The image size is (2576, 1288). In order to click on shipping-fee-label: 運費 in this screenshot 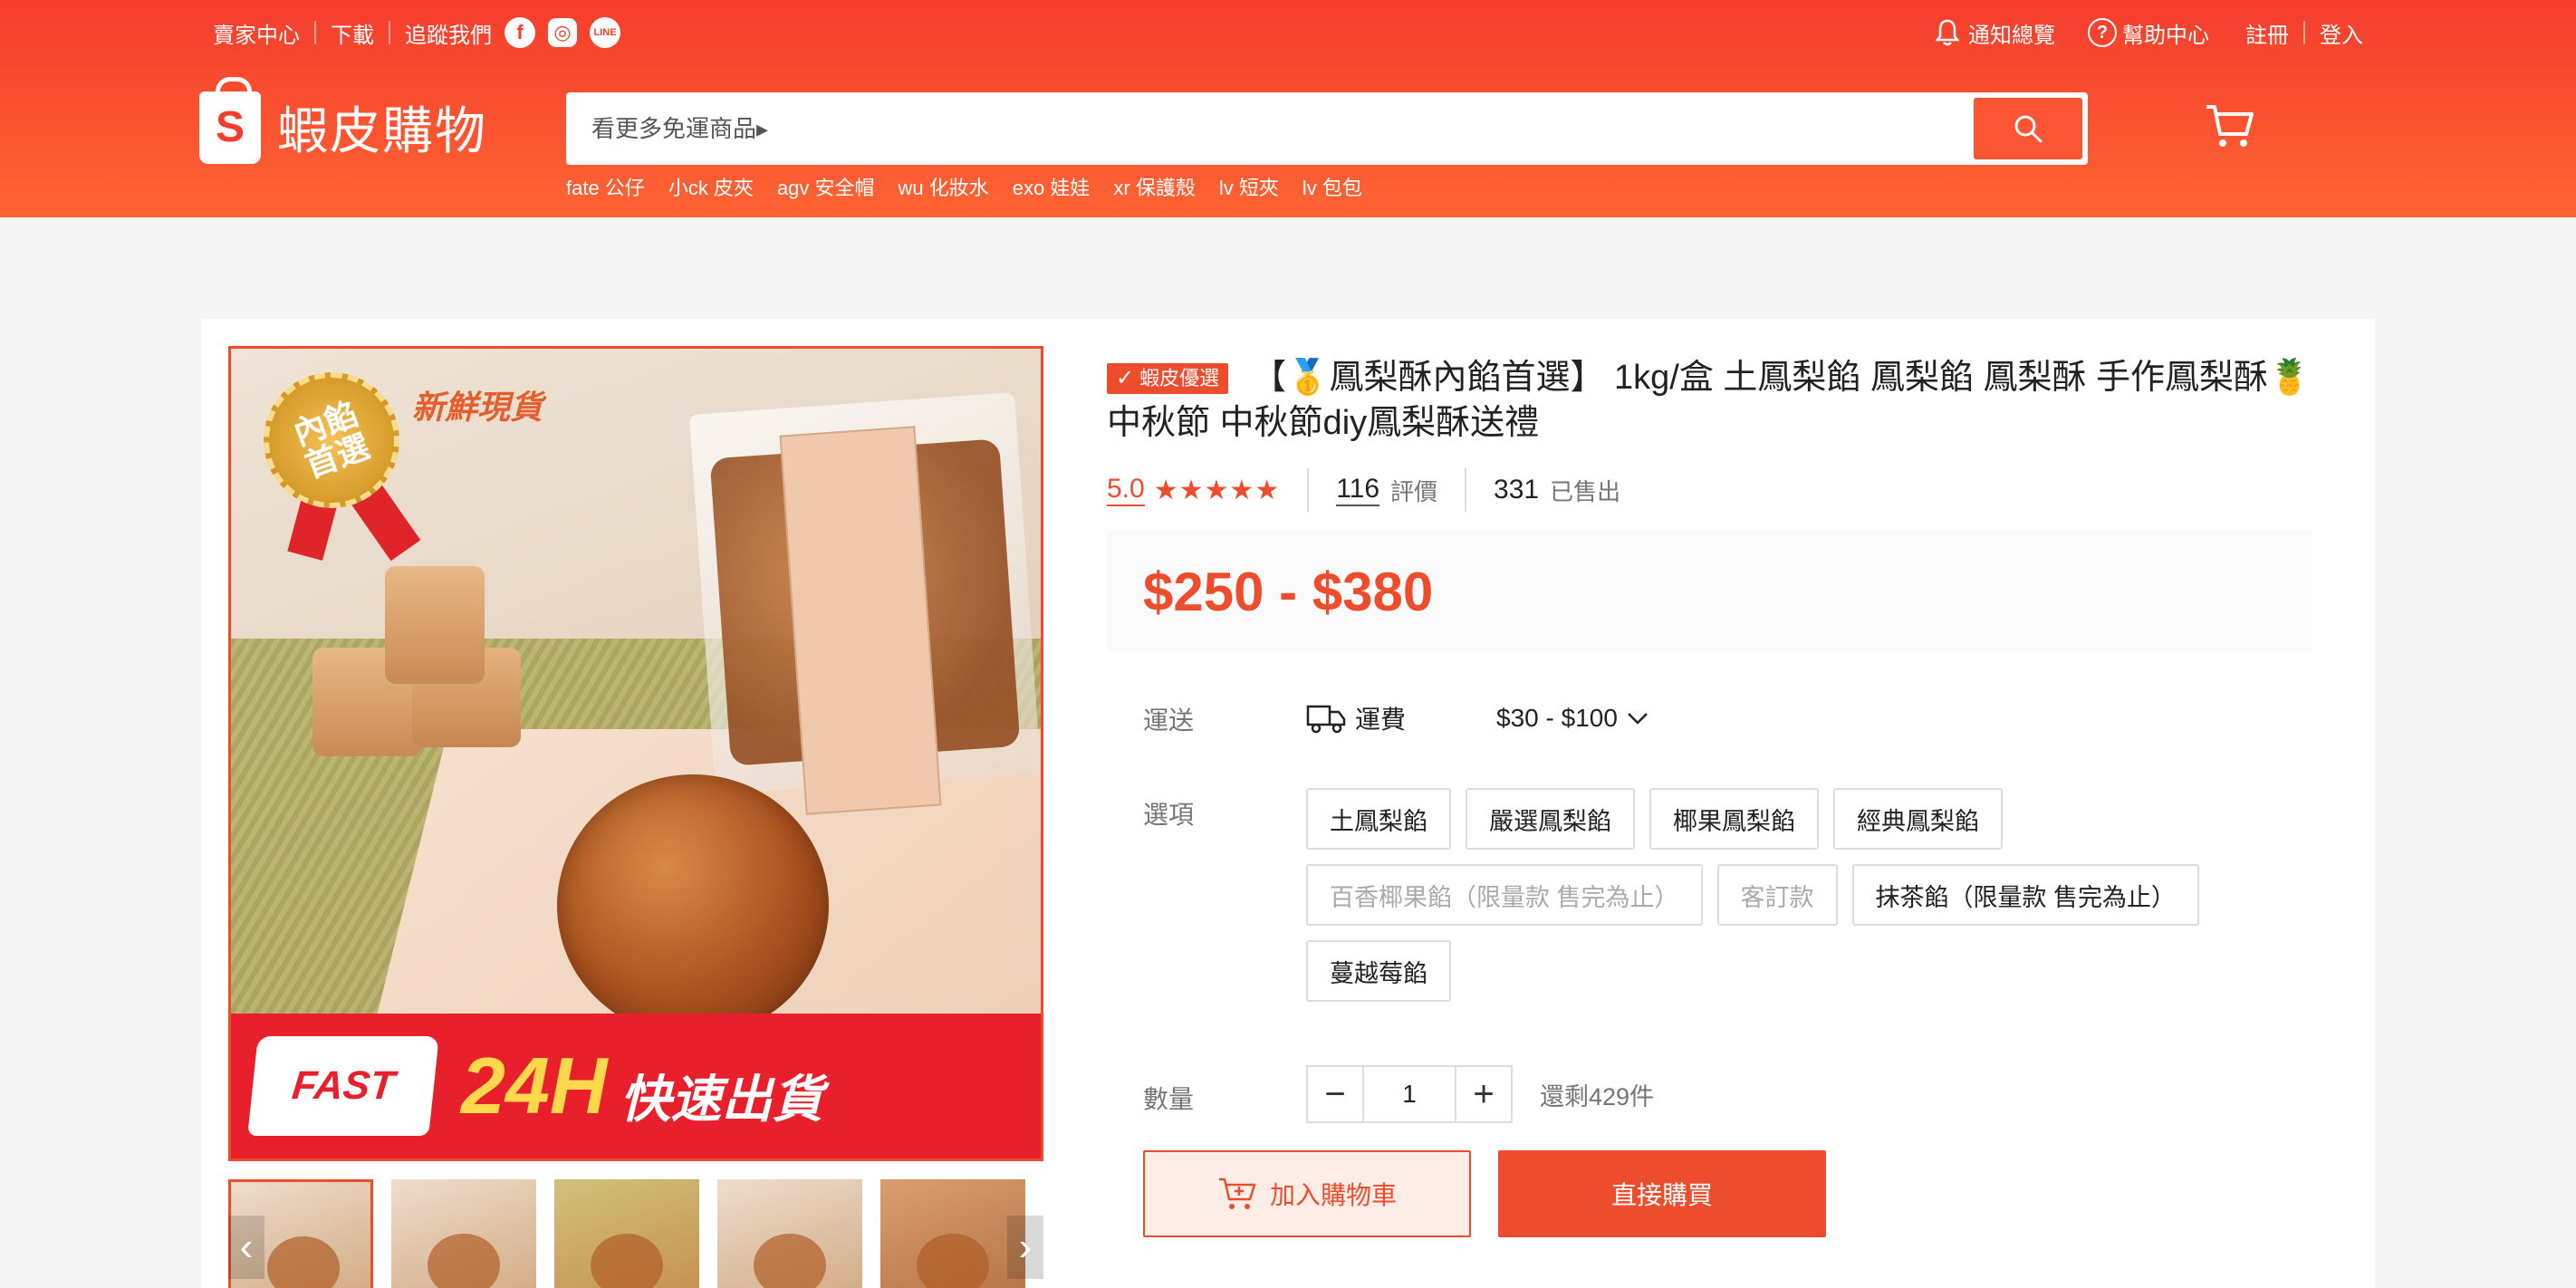, I will do `click(1381, 720)`.